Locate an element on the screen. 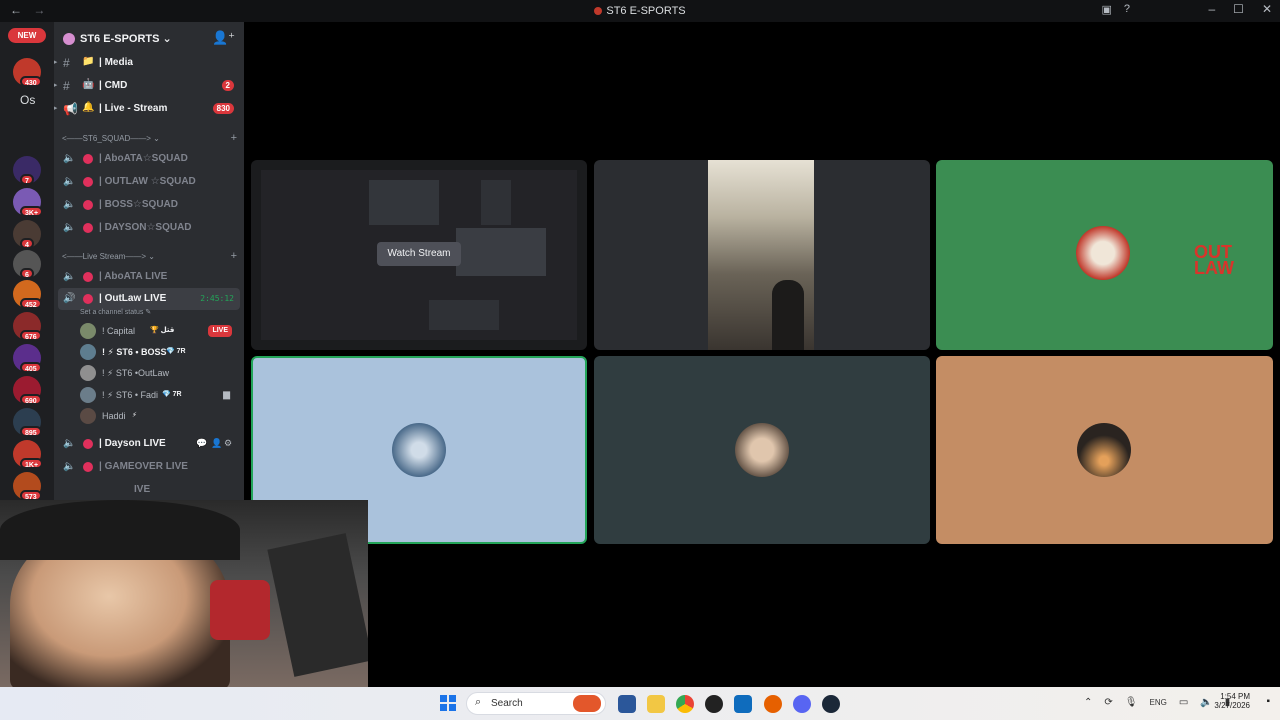 This screenshot has height=720, width=1280. channel-live-stream: ▶ 📢 🔔 | Live - Stream 830 is located at coordinates (149, 109).